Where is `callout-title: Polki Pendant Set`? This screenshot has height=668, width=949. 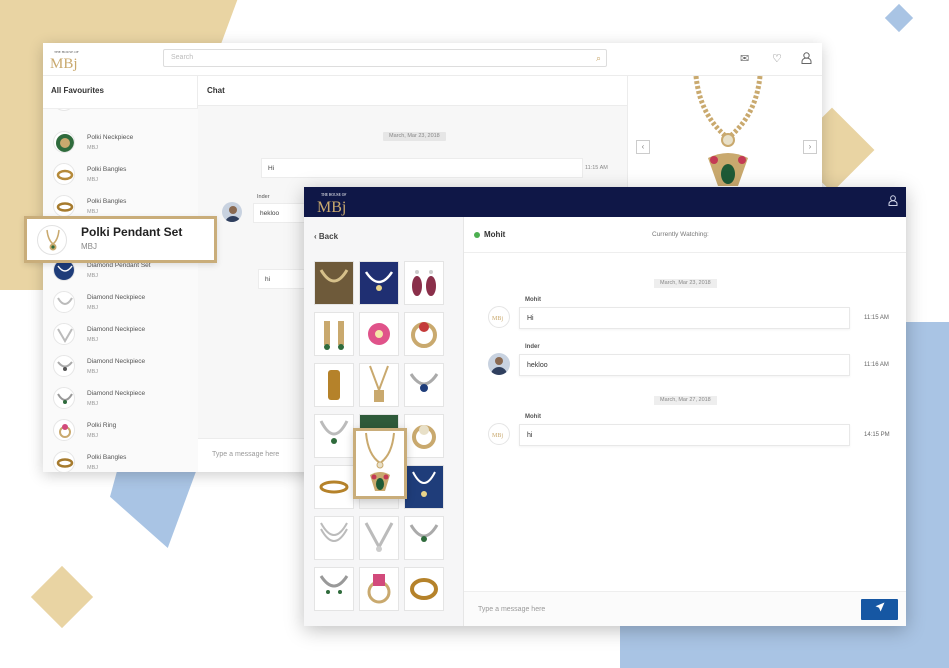
callout-title: Polki Pendant Set is located at coordinates (132, 232).